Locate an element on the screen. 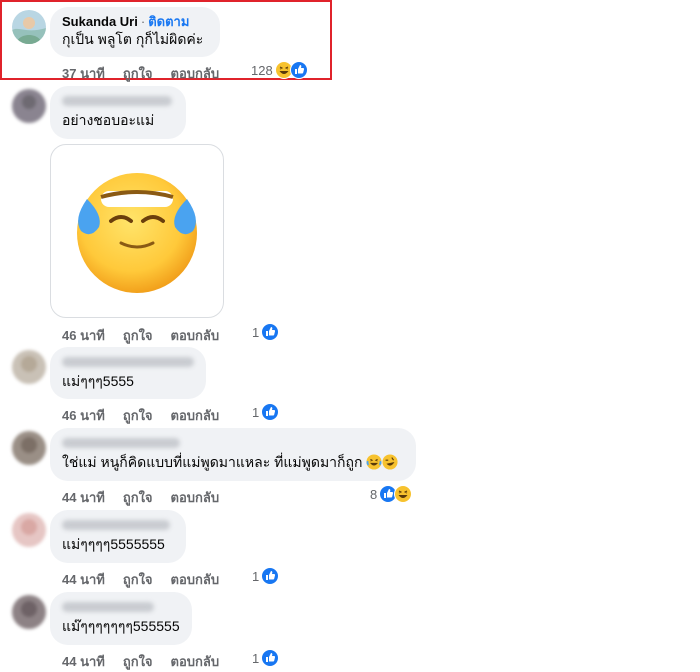 The height and width of the screenshot is (672, 700). haha-icon is located at coordinates (403, 494).